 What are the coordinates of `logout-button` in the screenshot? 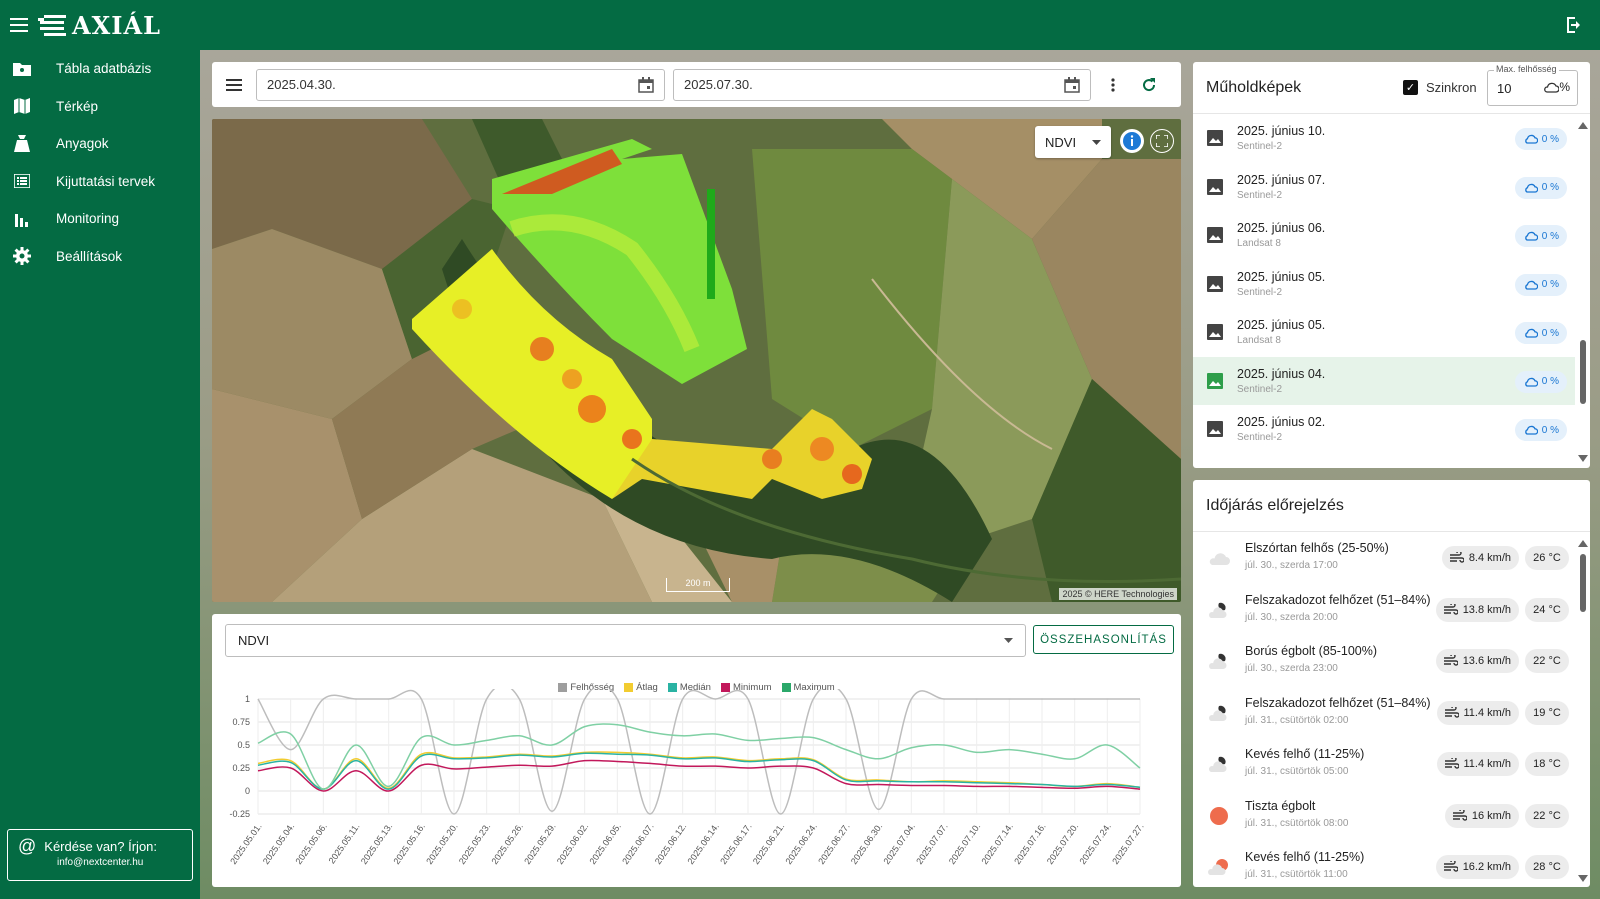 It's located at (1574, 25).